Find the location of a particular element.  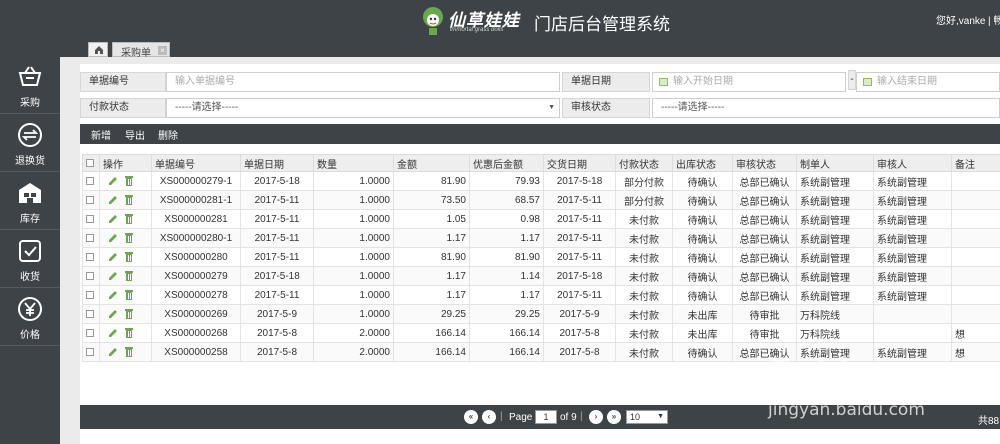

user-menu-more: | 畅 is located at coordinates (994, 19).